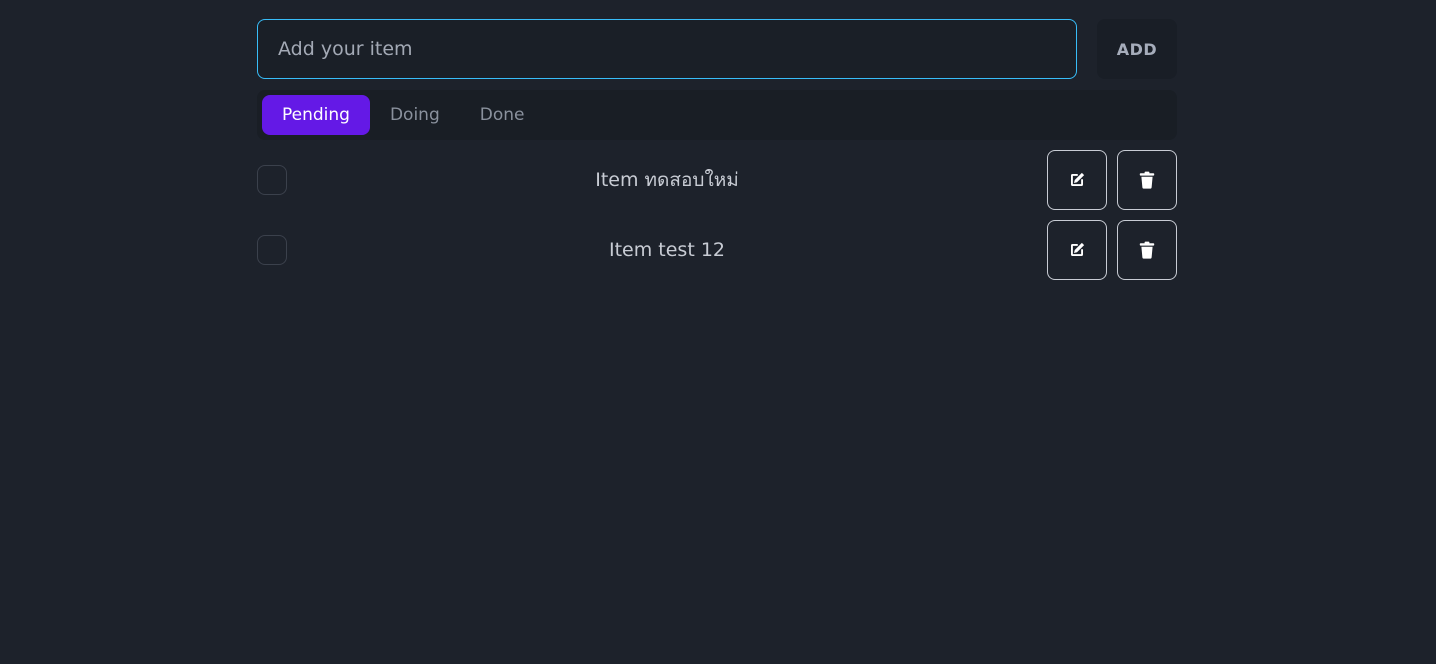 This screenshot has width=1436, height=664. What do you see at coordinates (717, 115) in the screenshot?
I see `status-tabs: Pending Doing Done` at bounding box center [717, 115].